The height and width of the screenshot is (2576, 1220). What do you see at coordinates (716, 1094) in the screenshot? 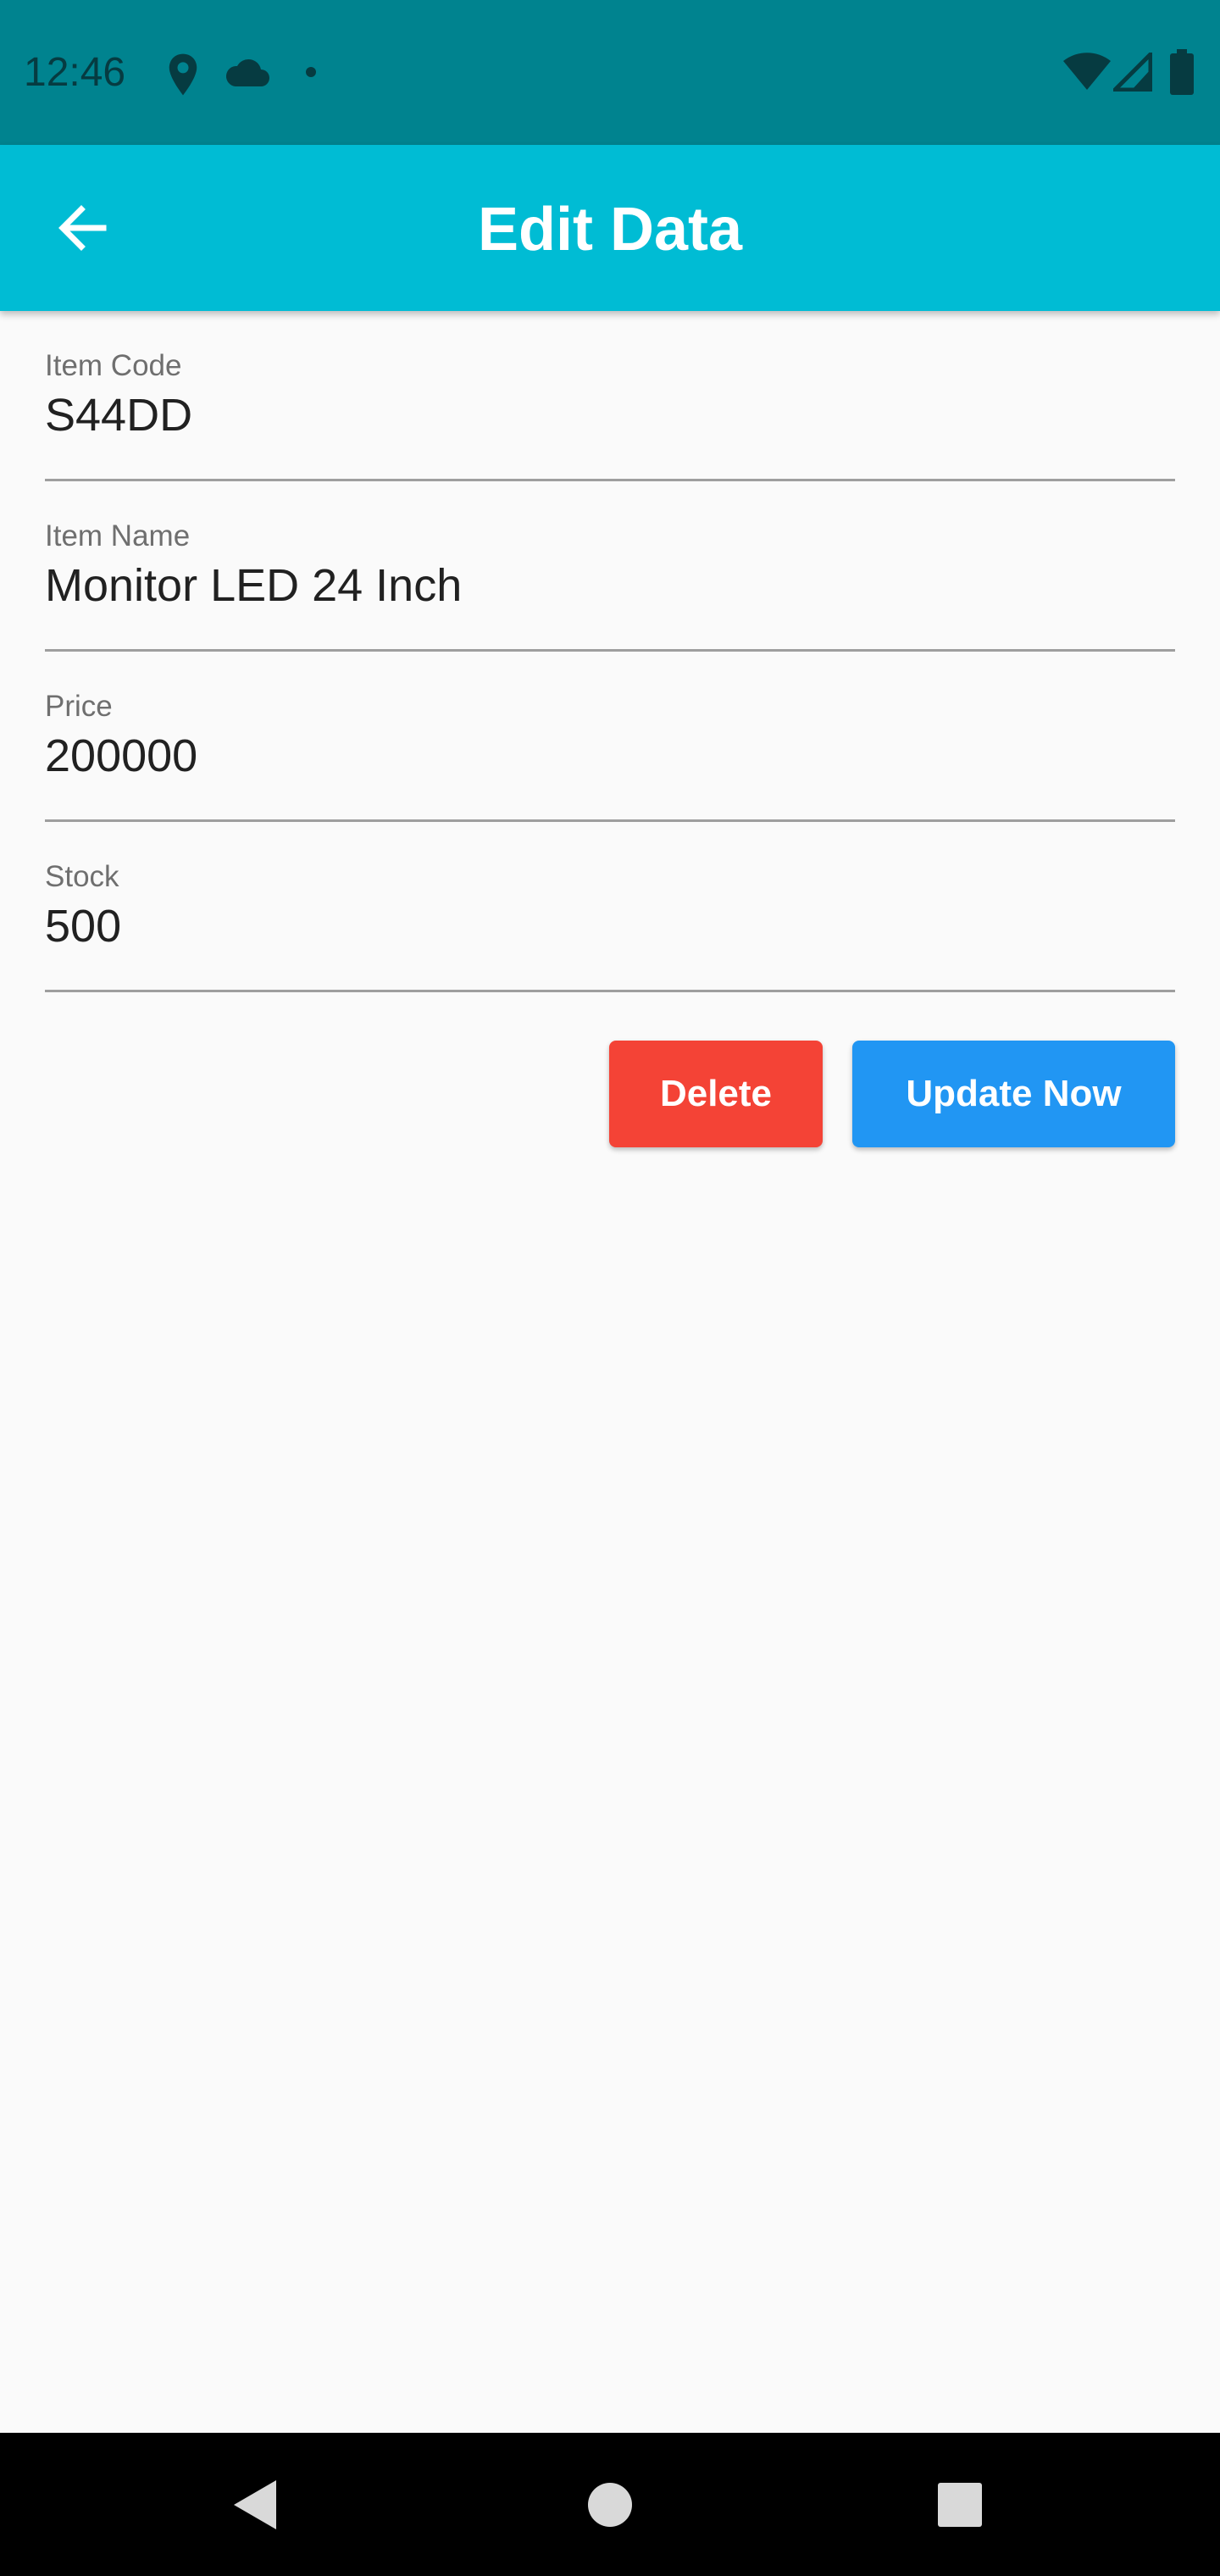
I see `delete-button: Delete` at bounding box center [716, 1094].